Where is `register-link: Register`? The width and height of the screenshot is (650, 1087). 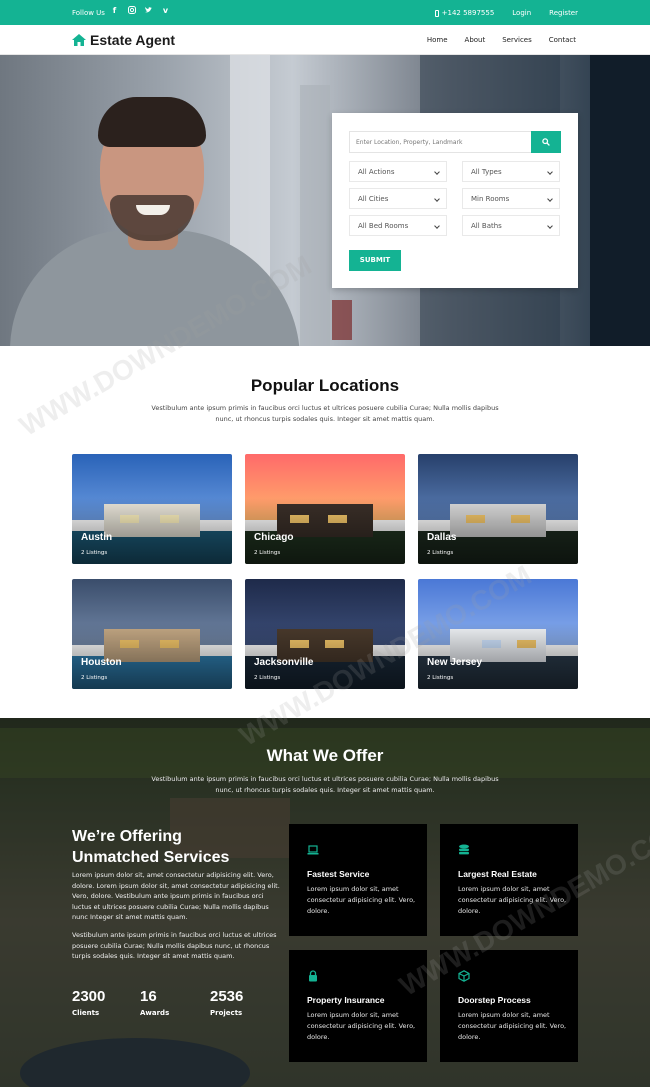 register-link: Register is located at coordinates (563, 13).